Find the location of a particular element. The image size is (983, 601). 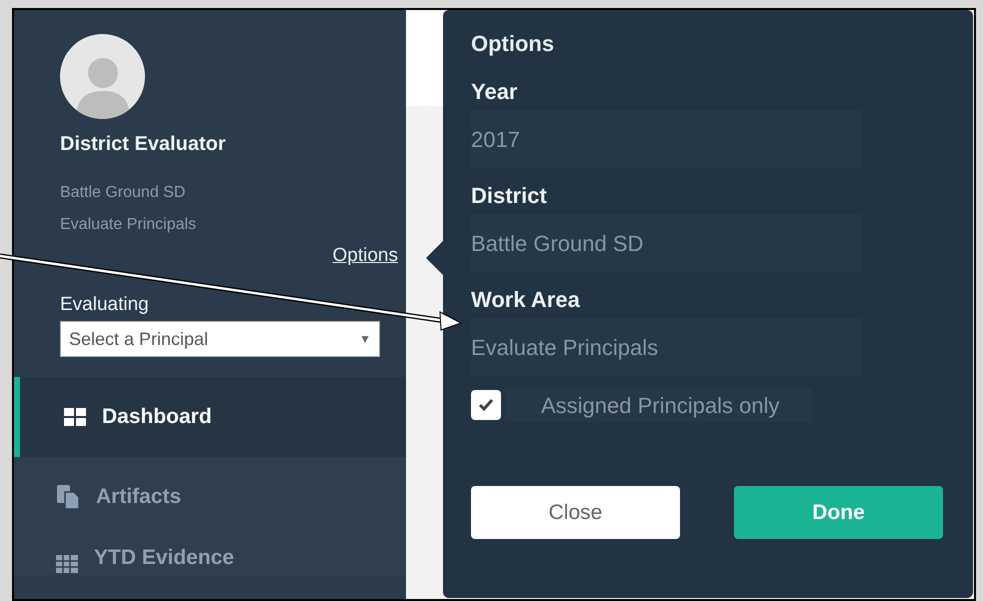

nav-item: Artifacts is located at coordinates (210, 497).